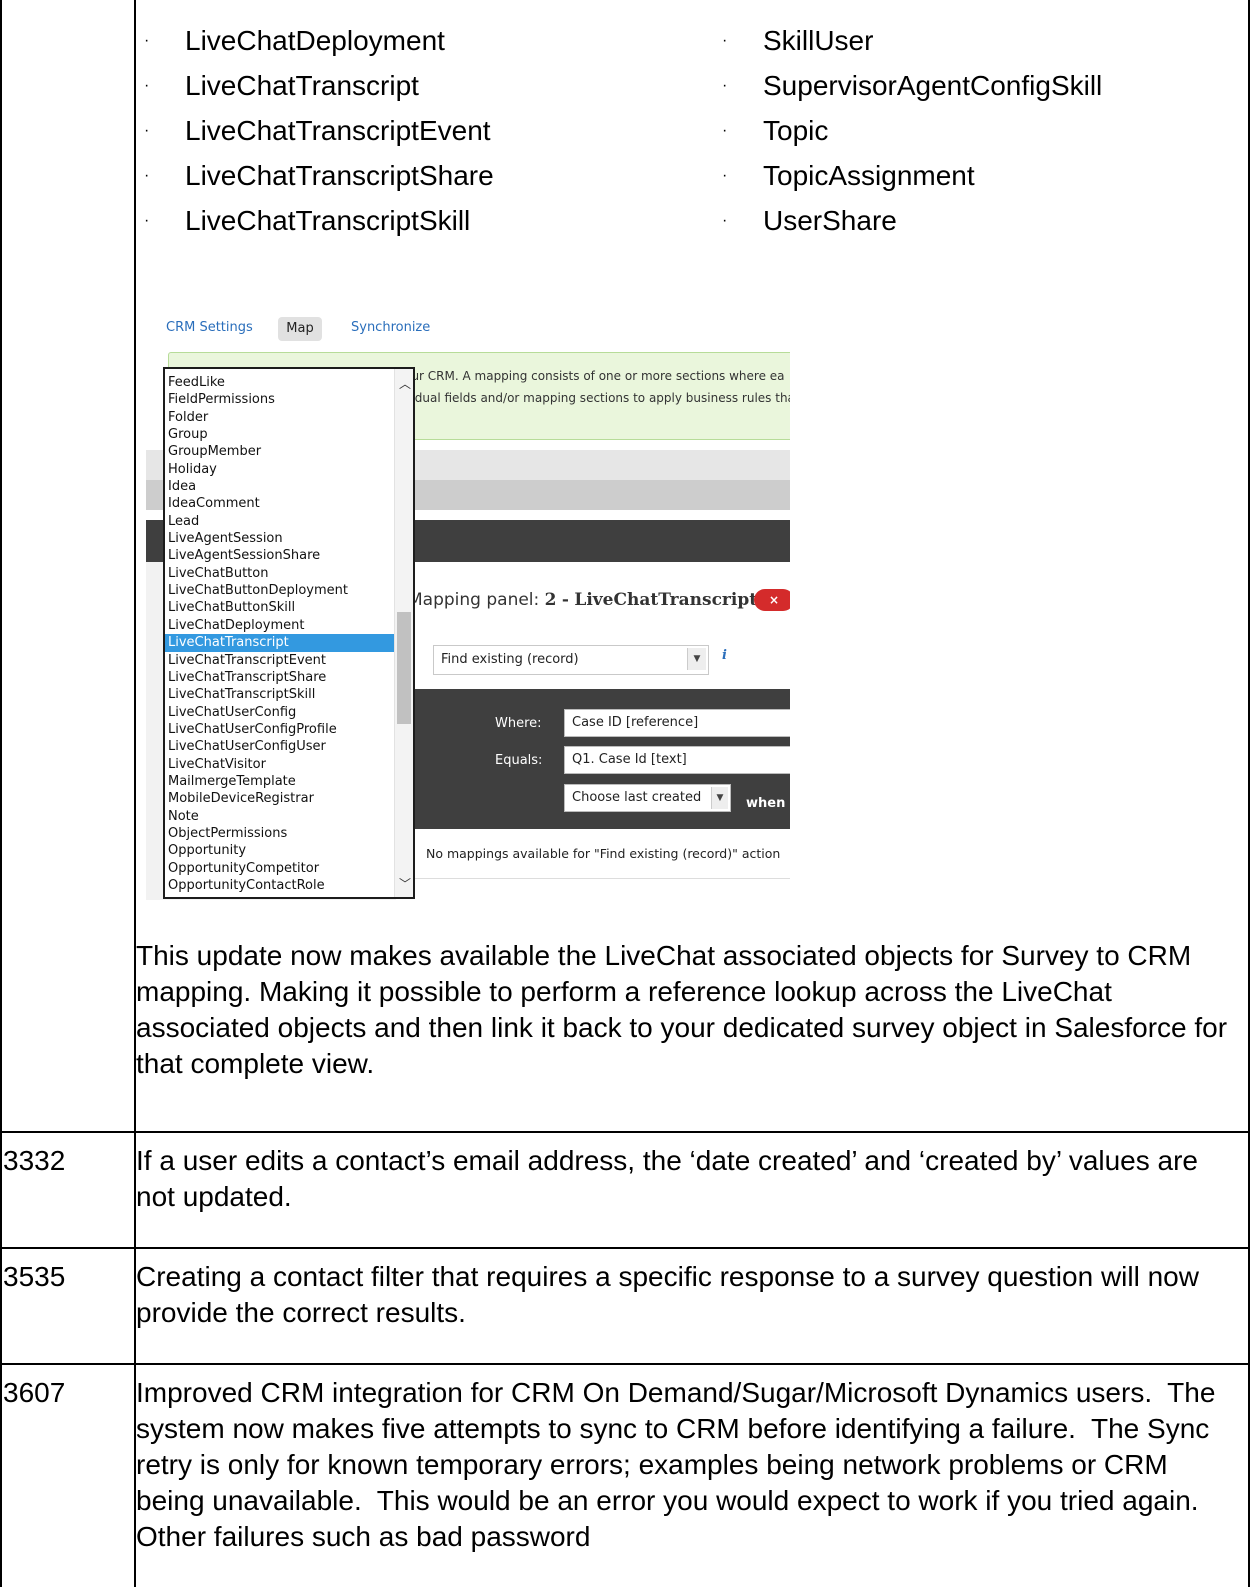 The height and width of the screenshot is (1587, 1252). I want to click on table-left-border, so click(1, 793).